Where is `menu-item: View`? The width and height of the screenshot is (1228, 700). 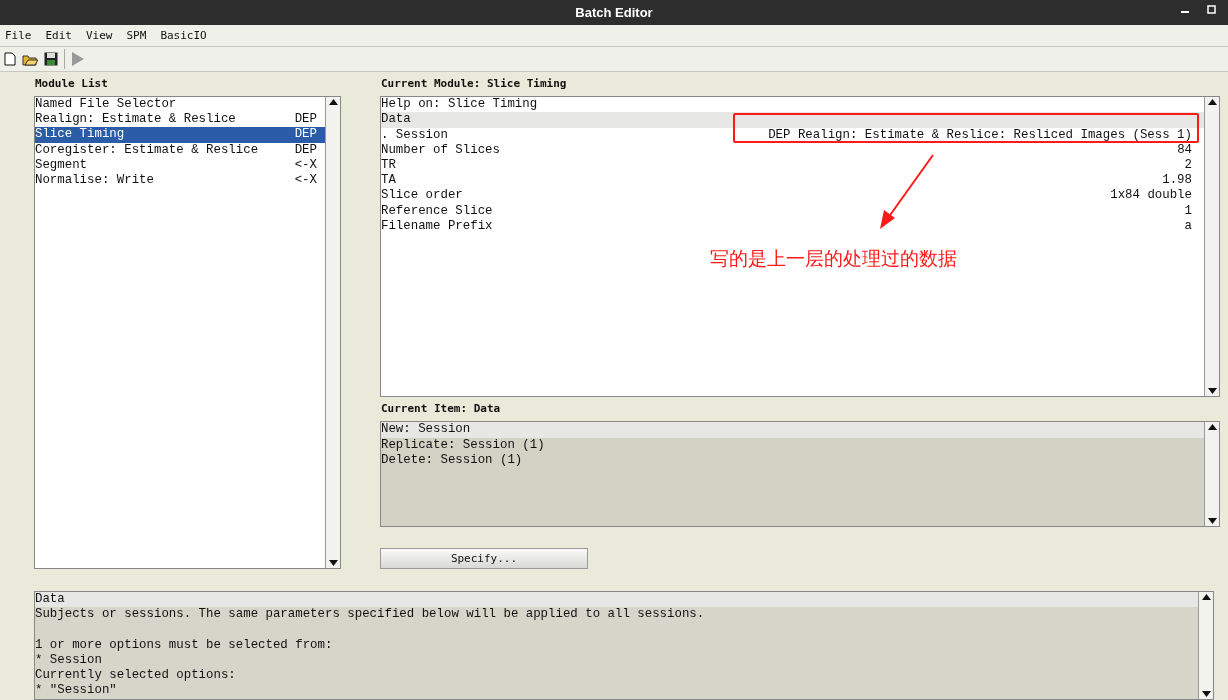
menu-item: View is located at coordinates (99, 35).